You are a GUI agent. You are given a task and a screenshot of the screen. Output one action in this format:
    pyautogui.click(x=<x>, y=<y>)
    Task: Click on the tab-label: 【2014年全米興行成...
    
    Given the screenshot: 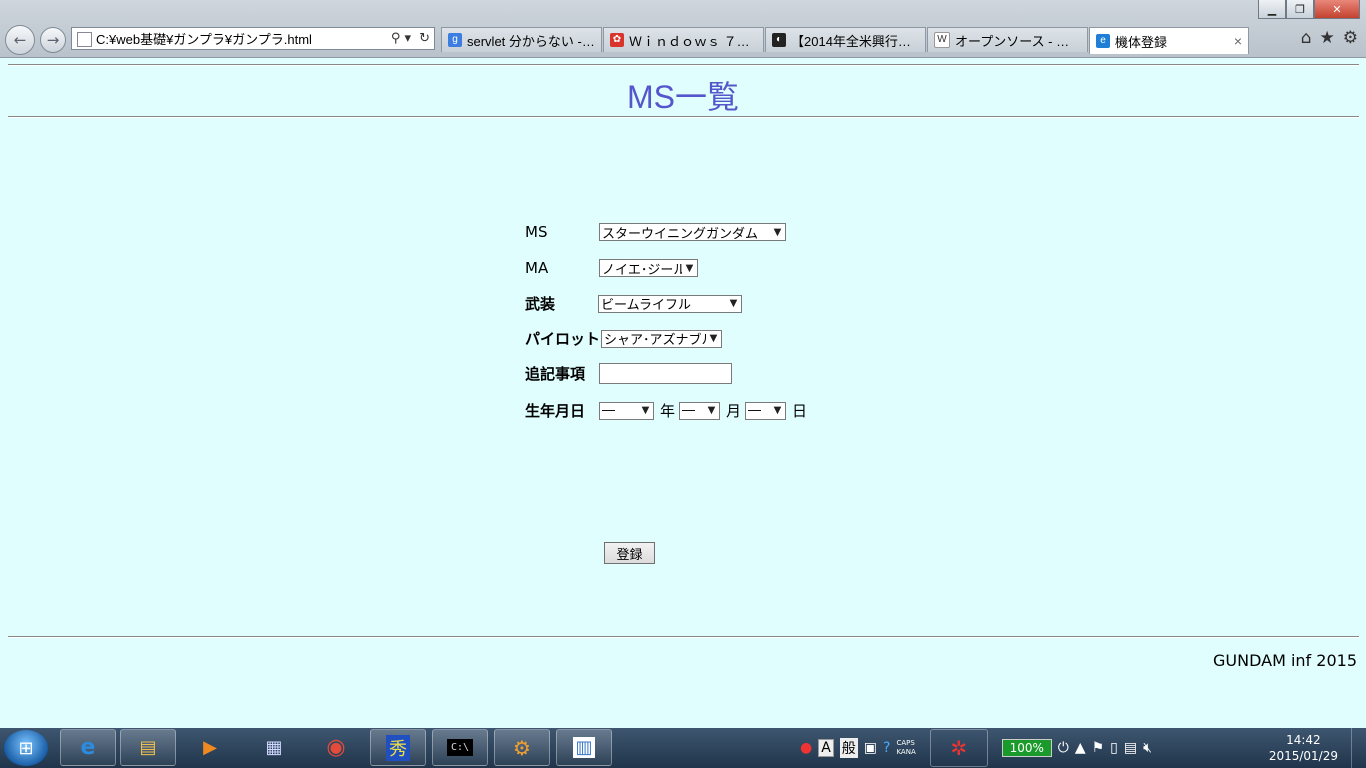 What is the action you would take?
    pyautogui.click(x=855, y=41)
    